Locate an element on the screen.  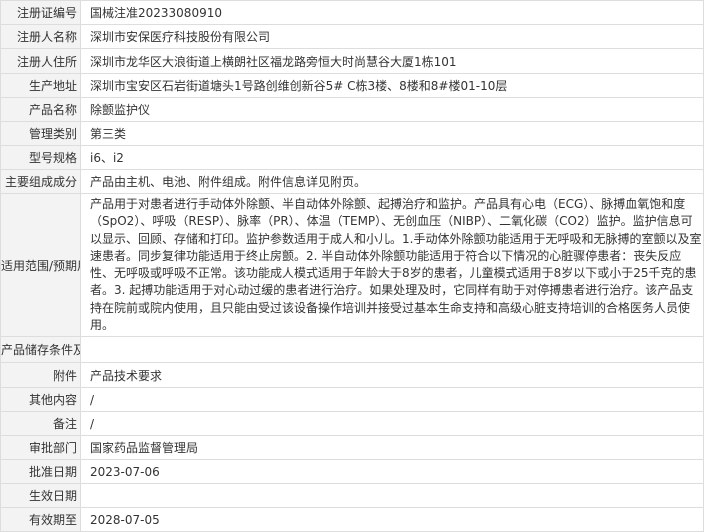
field-label: 其他内容 is located at coordinates (40, 400).